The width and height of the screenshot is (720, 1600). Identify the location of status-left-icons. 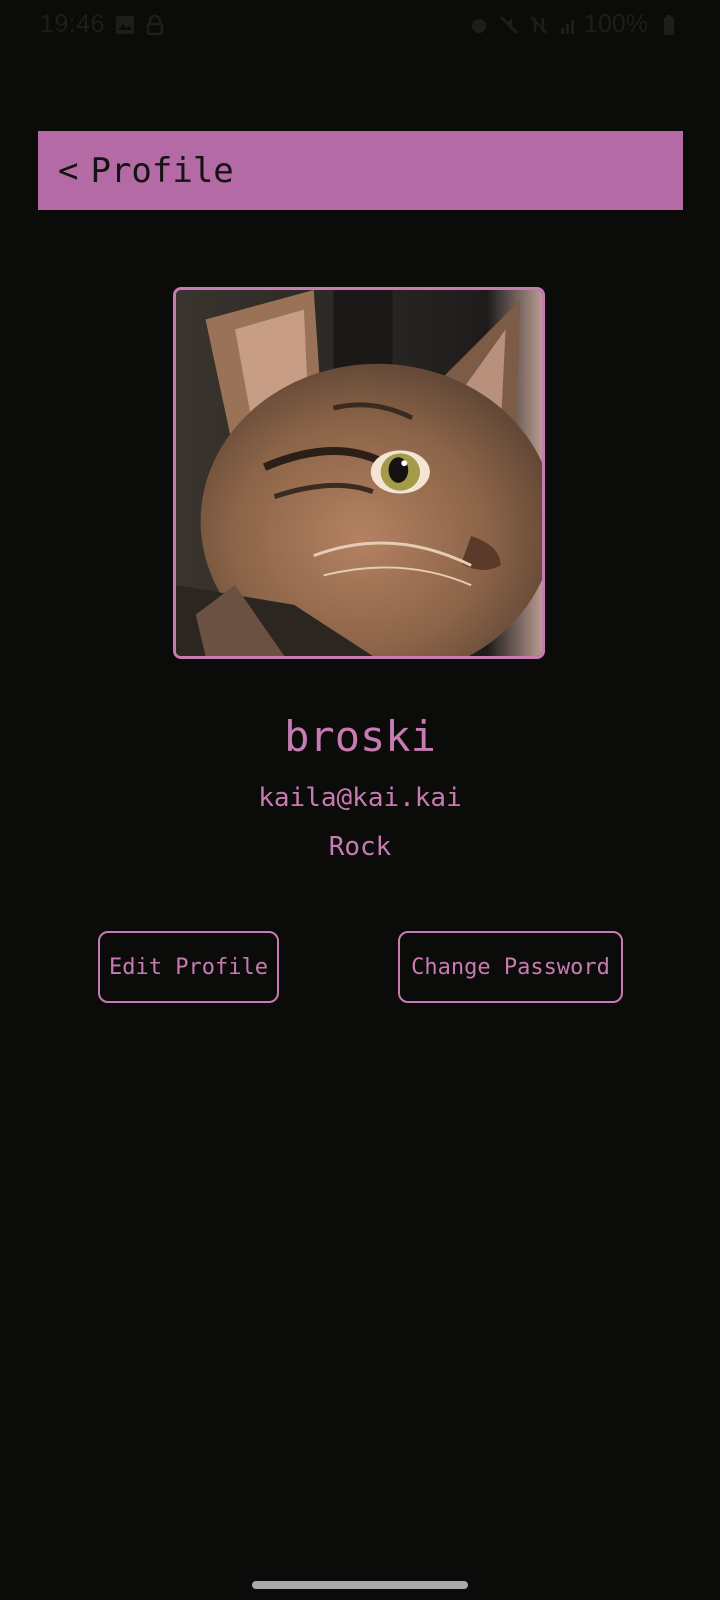
(140, 25).